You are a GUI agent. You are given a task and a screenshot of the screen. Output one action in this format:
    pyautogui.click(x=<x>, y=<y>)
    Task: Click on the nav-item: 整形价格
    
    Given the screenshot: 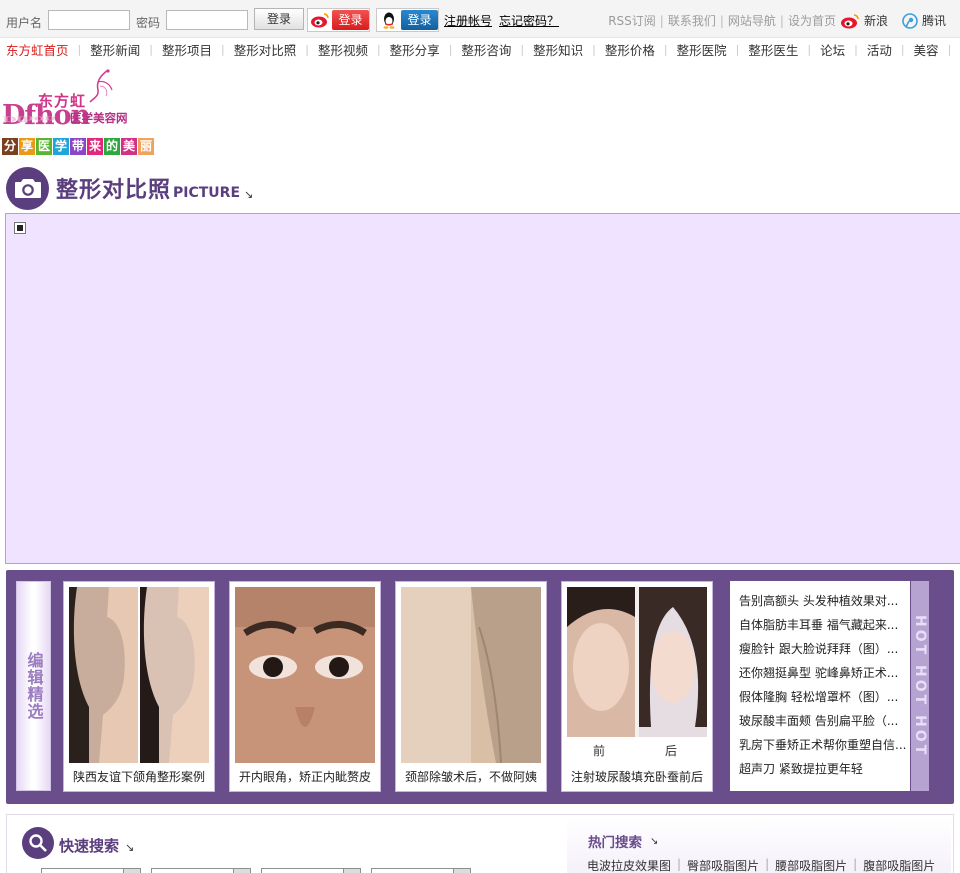 What is the action you would take?
    pyautogui.click(x=630, y=49)
    